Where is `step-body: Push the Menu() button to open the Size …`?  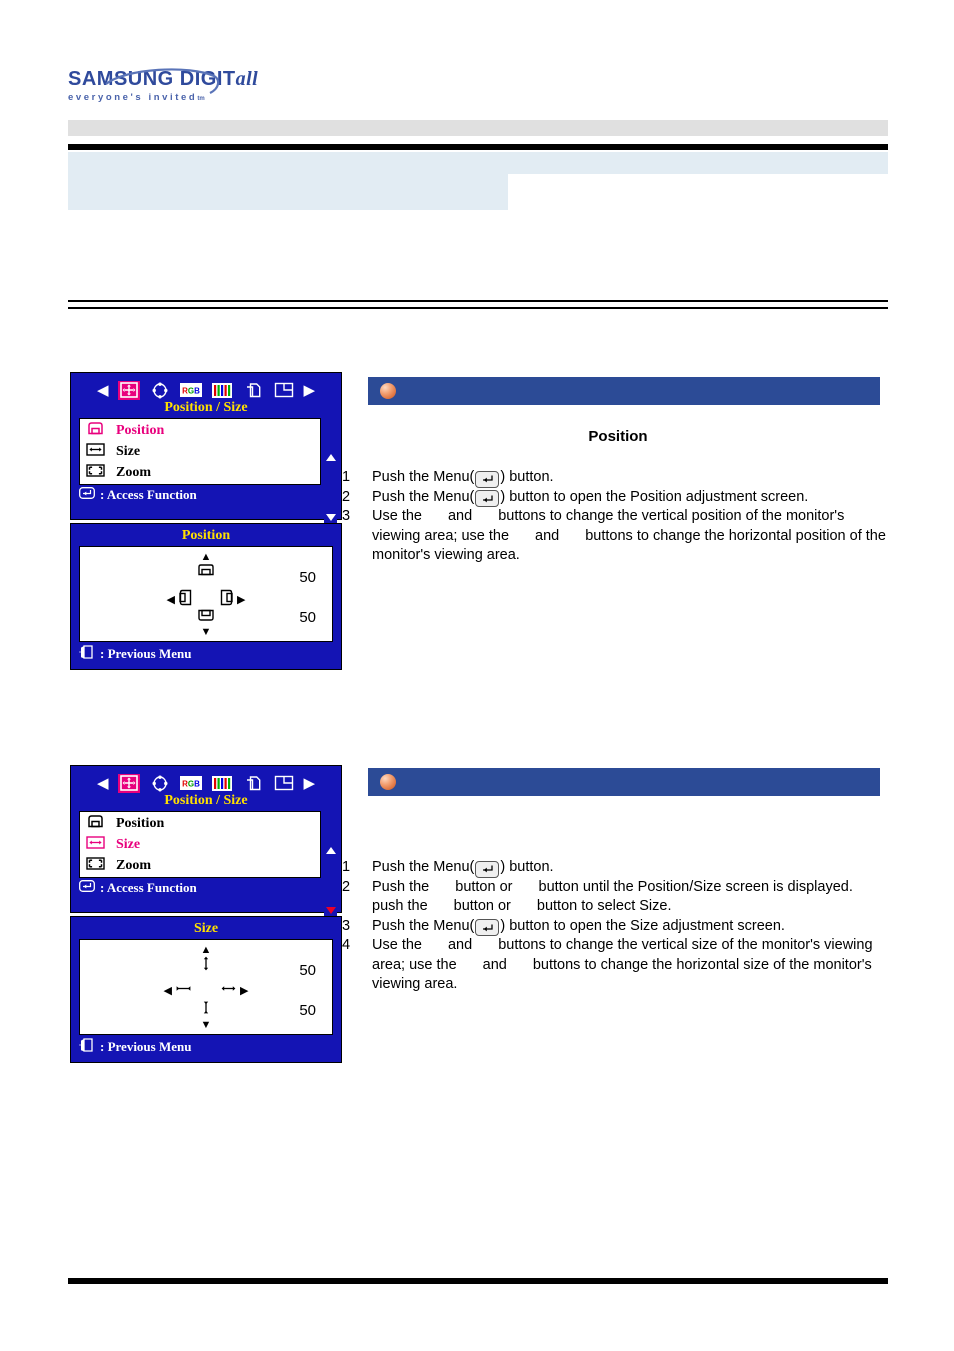
step-body: Push the Menu() button to open the Size … is located at coordinates (630, 926).